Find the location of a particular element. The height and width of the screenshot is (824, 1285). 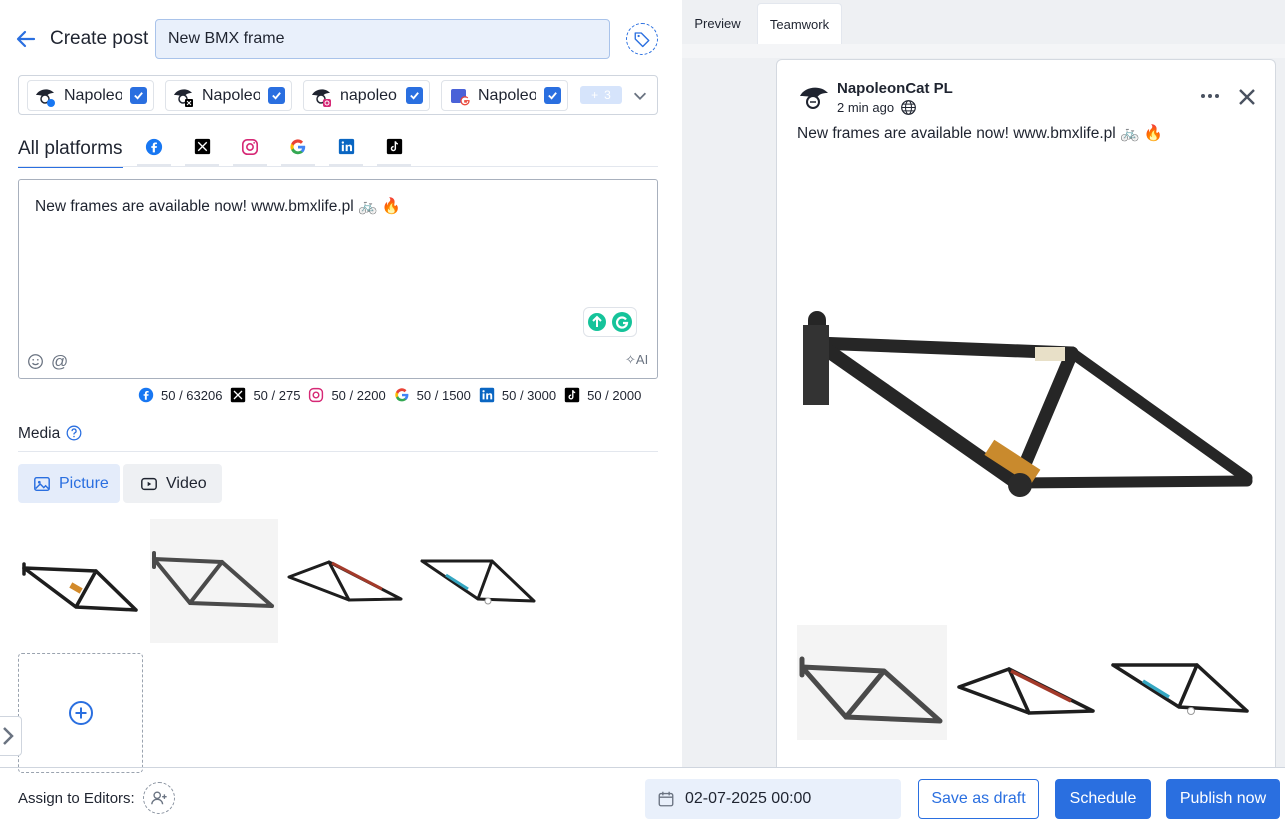

profile-selector: Napoleo Napoleo napoleo Napoleo + 3 is located at coordinates (338, 95).